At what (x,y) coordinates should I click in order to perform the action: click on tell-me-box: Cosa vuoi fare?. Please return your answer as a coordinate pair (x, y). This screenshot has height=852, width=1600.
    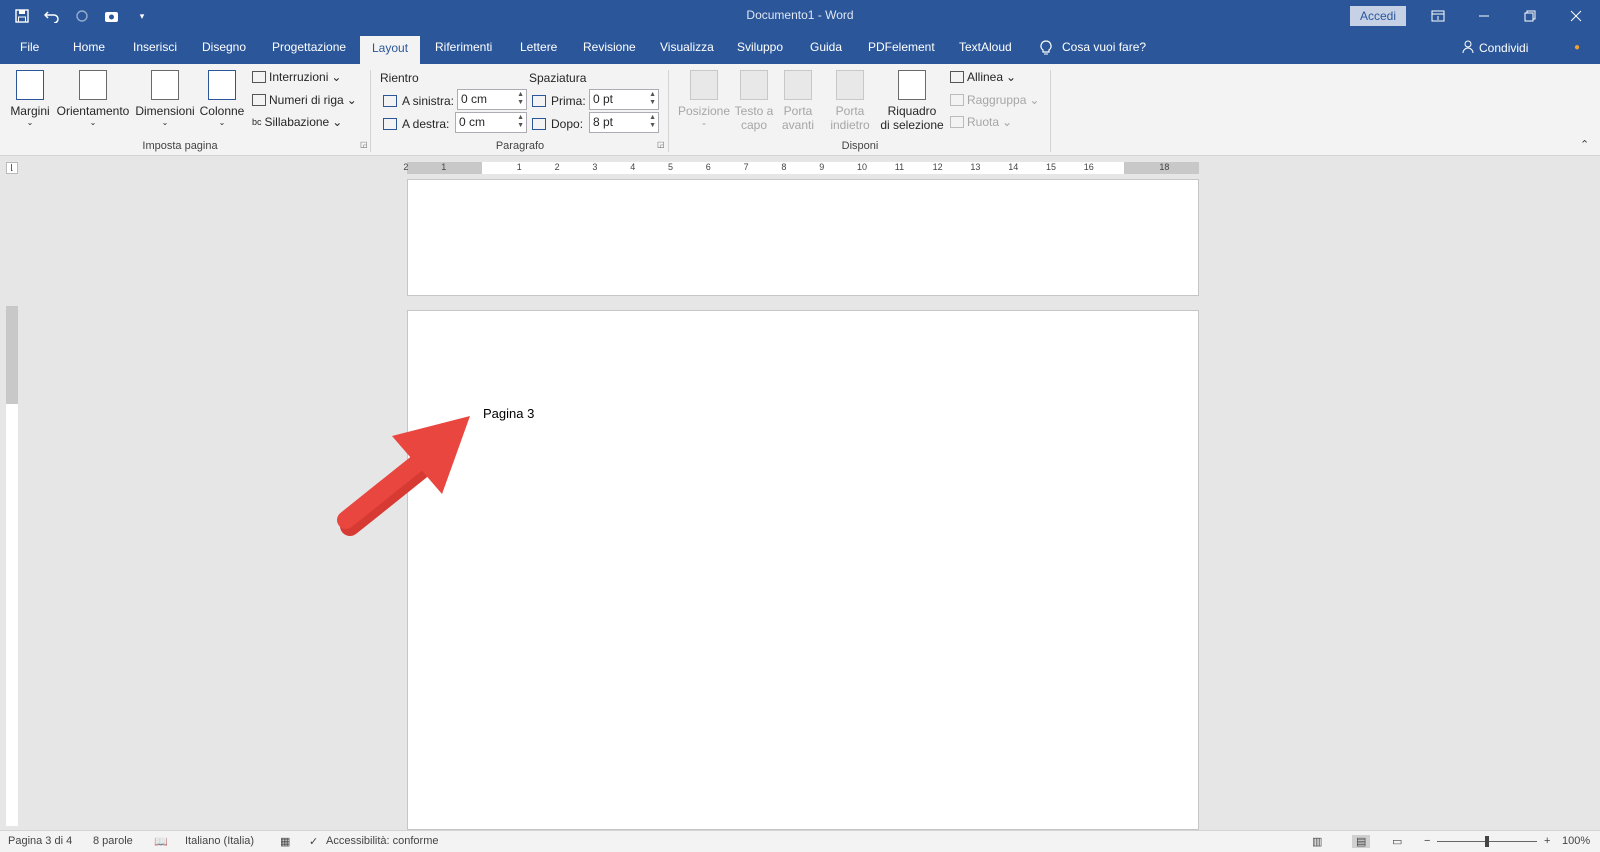
    Looking at the image, I should click on (1093, 49).